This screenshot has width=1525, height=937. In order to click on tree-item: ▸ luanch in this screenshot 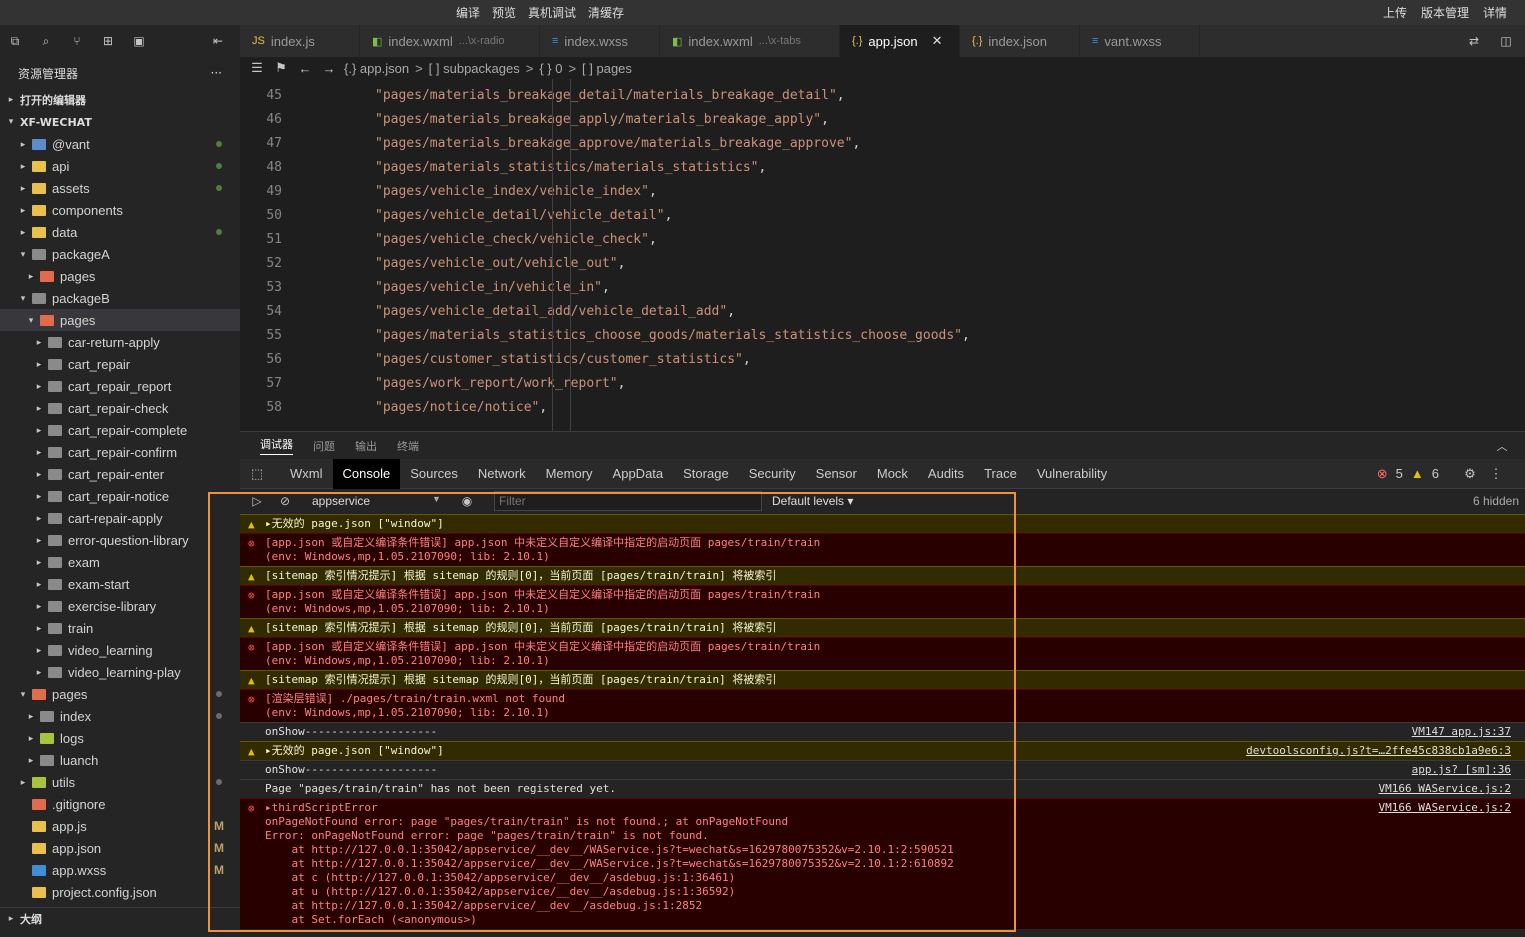, I will do `click(120, 760)`.